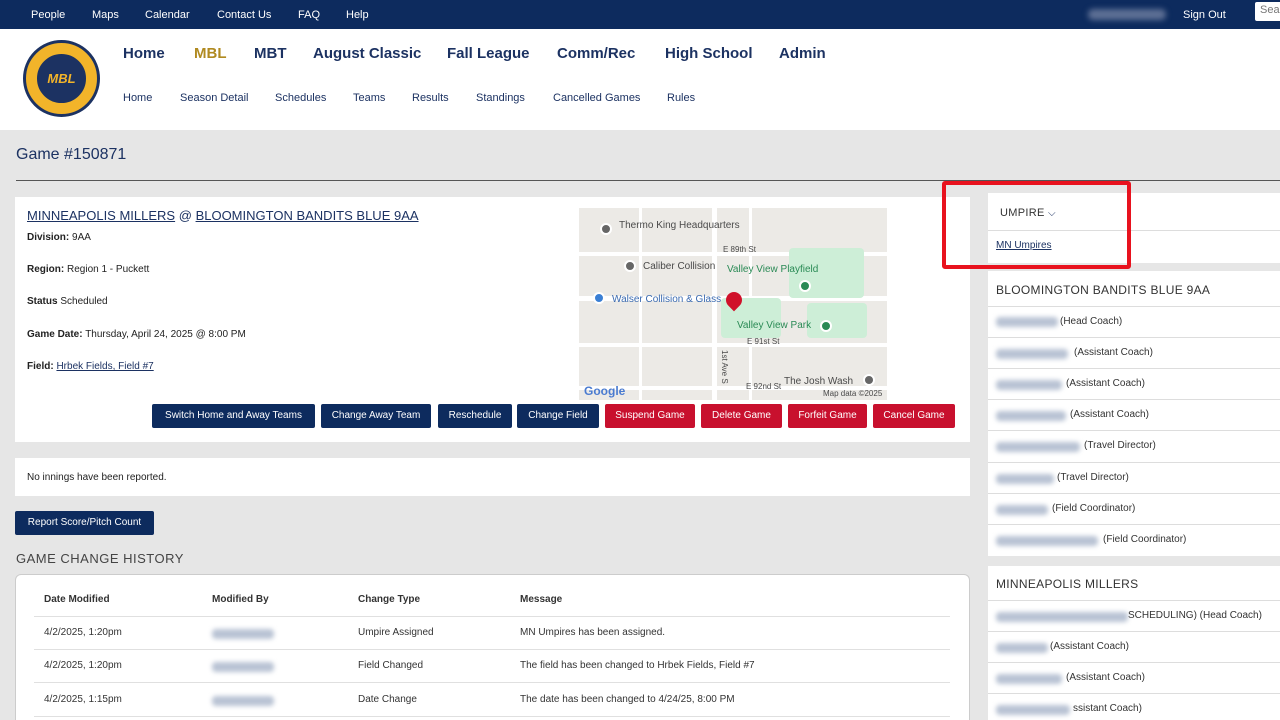  I want to click on nav-faq: FAQ, so click(309, 15).